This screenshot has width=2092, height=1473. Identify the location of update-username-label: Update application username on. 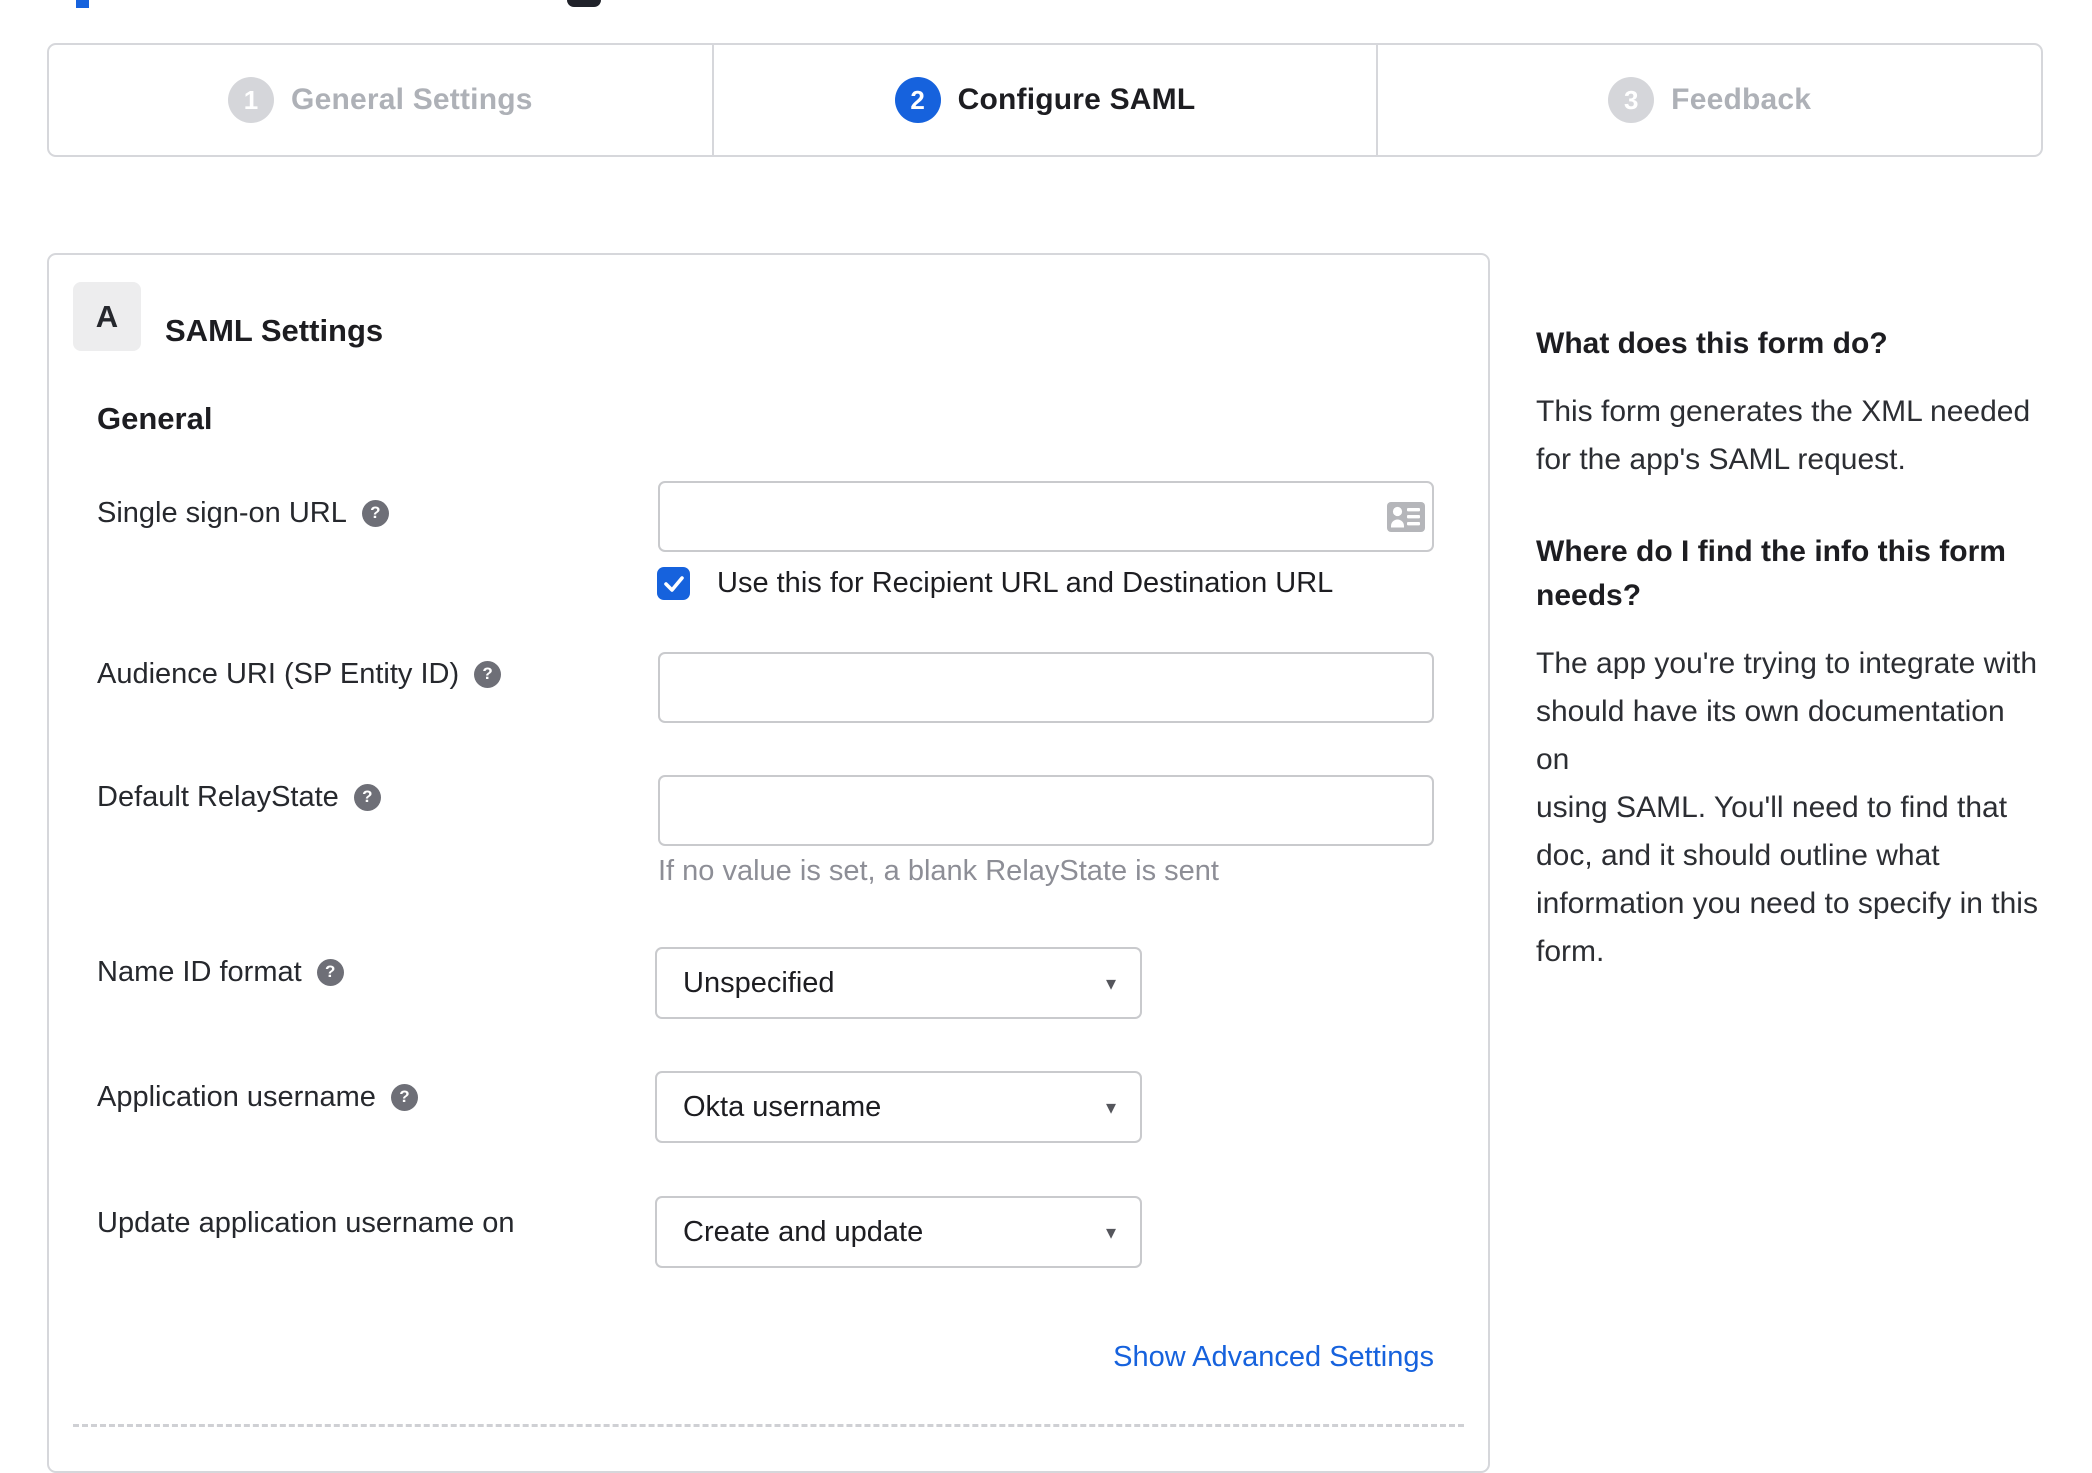
(306, 1223).